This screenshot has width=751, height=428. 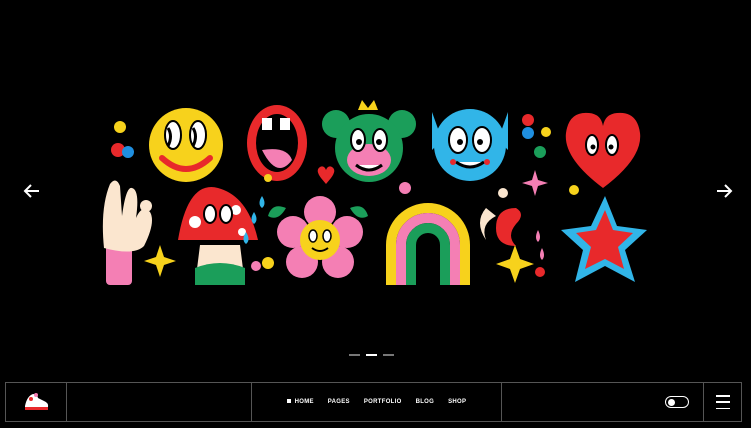 I want to click on smiley-face-sticker, so click(x=186, y=145).